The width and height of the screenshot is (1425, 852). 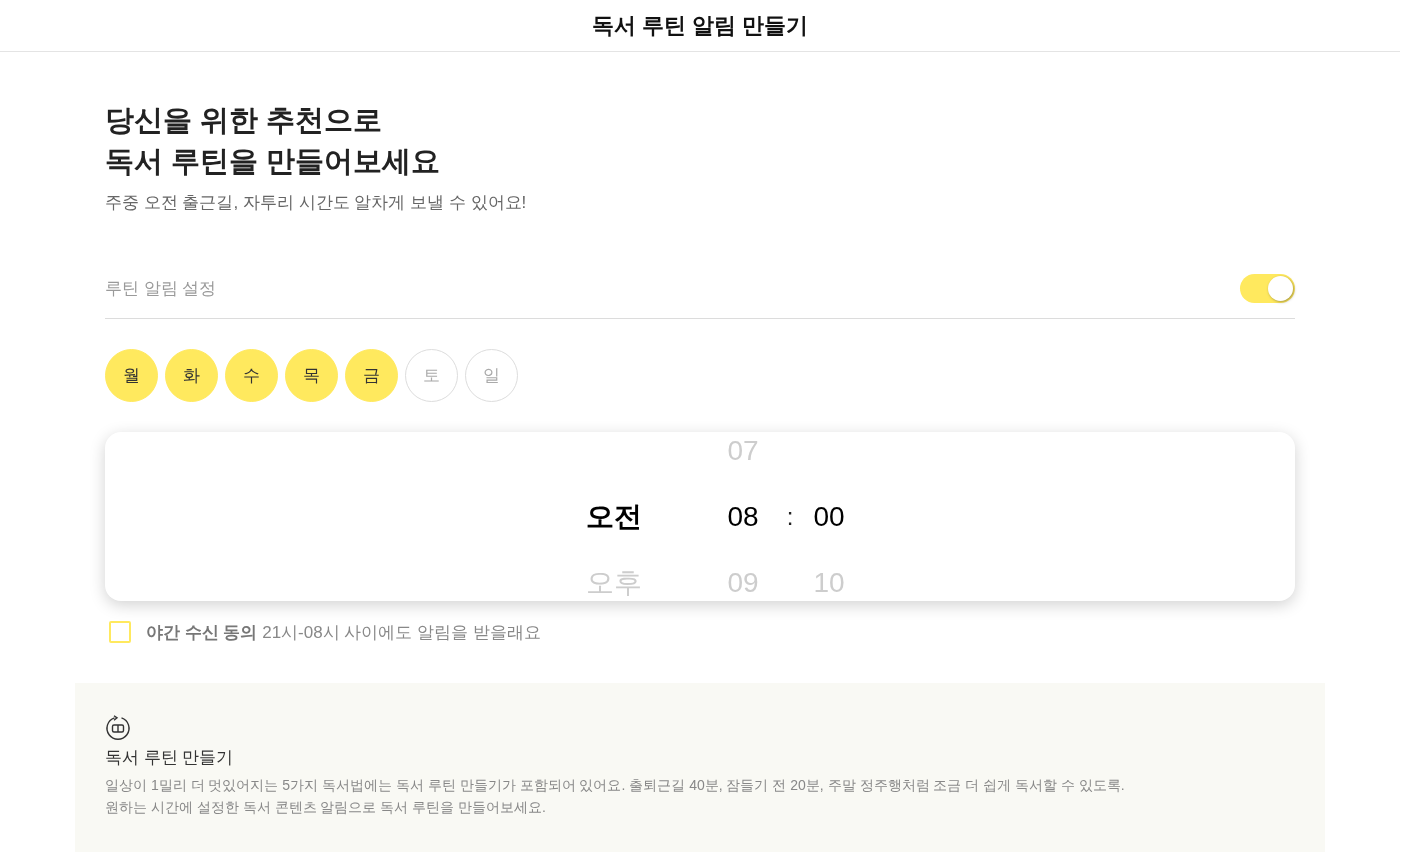 I want to click on checkbox, so click(x=120, y=632).